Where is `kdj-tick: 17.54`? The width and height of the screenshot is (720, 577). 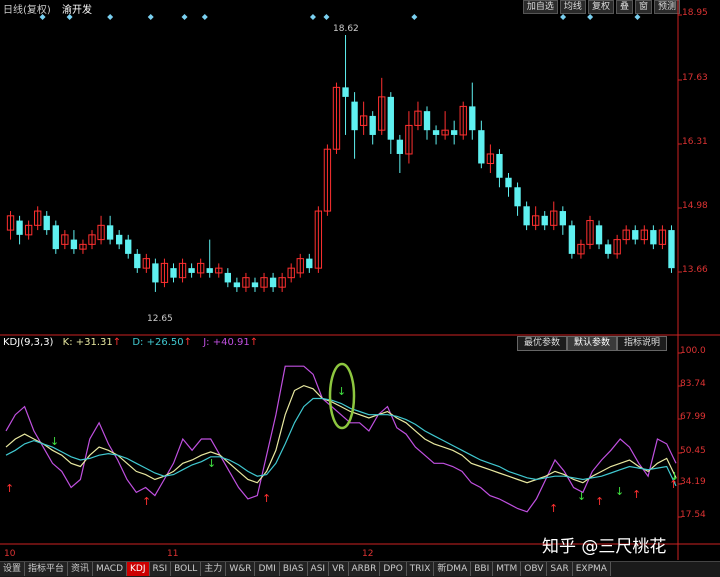
kdj-tick: 17.54 is located at coordinates (693, 515).